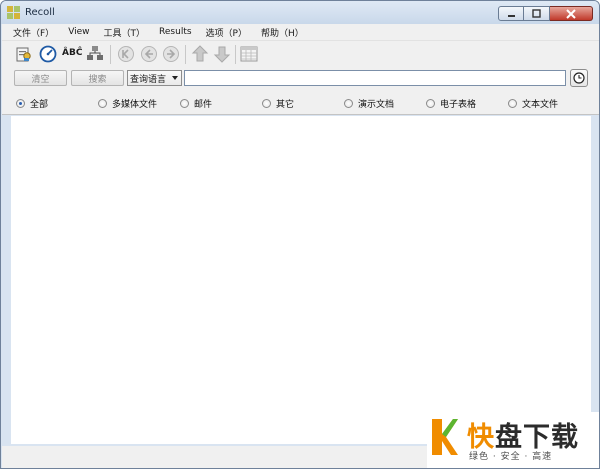 The height and width of the screenshot is (469, 600). I want to click on filter-row: 全部 多媒体文件 邮件 其它 演示文档 电子表格 文本文件, so click(300, 102).